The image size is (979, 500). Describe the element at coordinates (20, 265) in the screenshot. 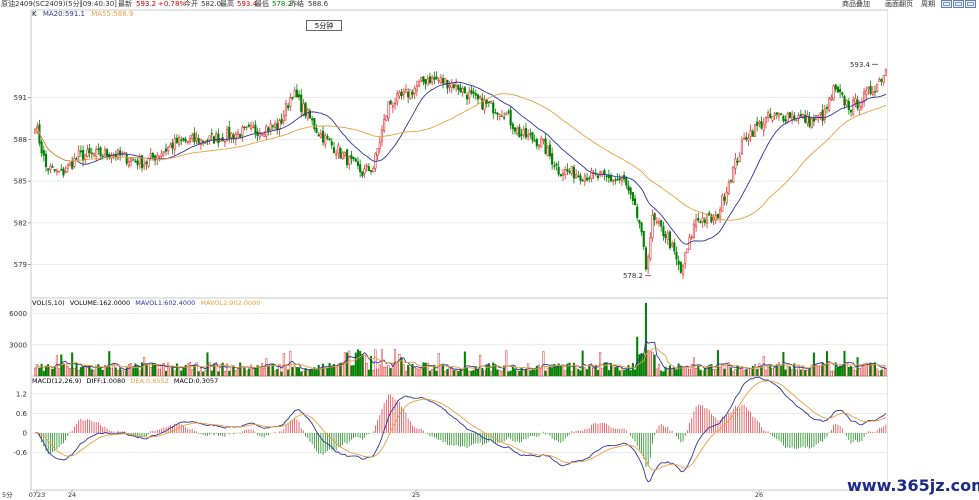

I see `price-tick-label: 579` at that location.